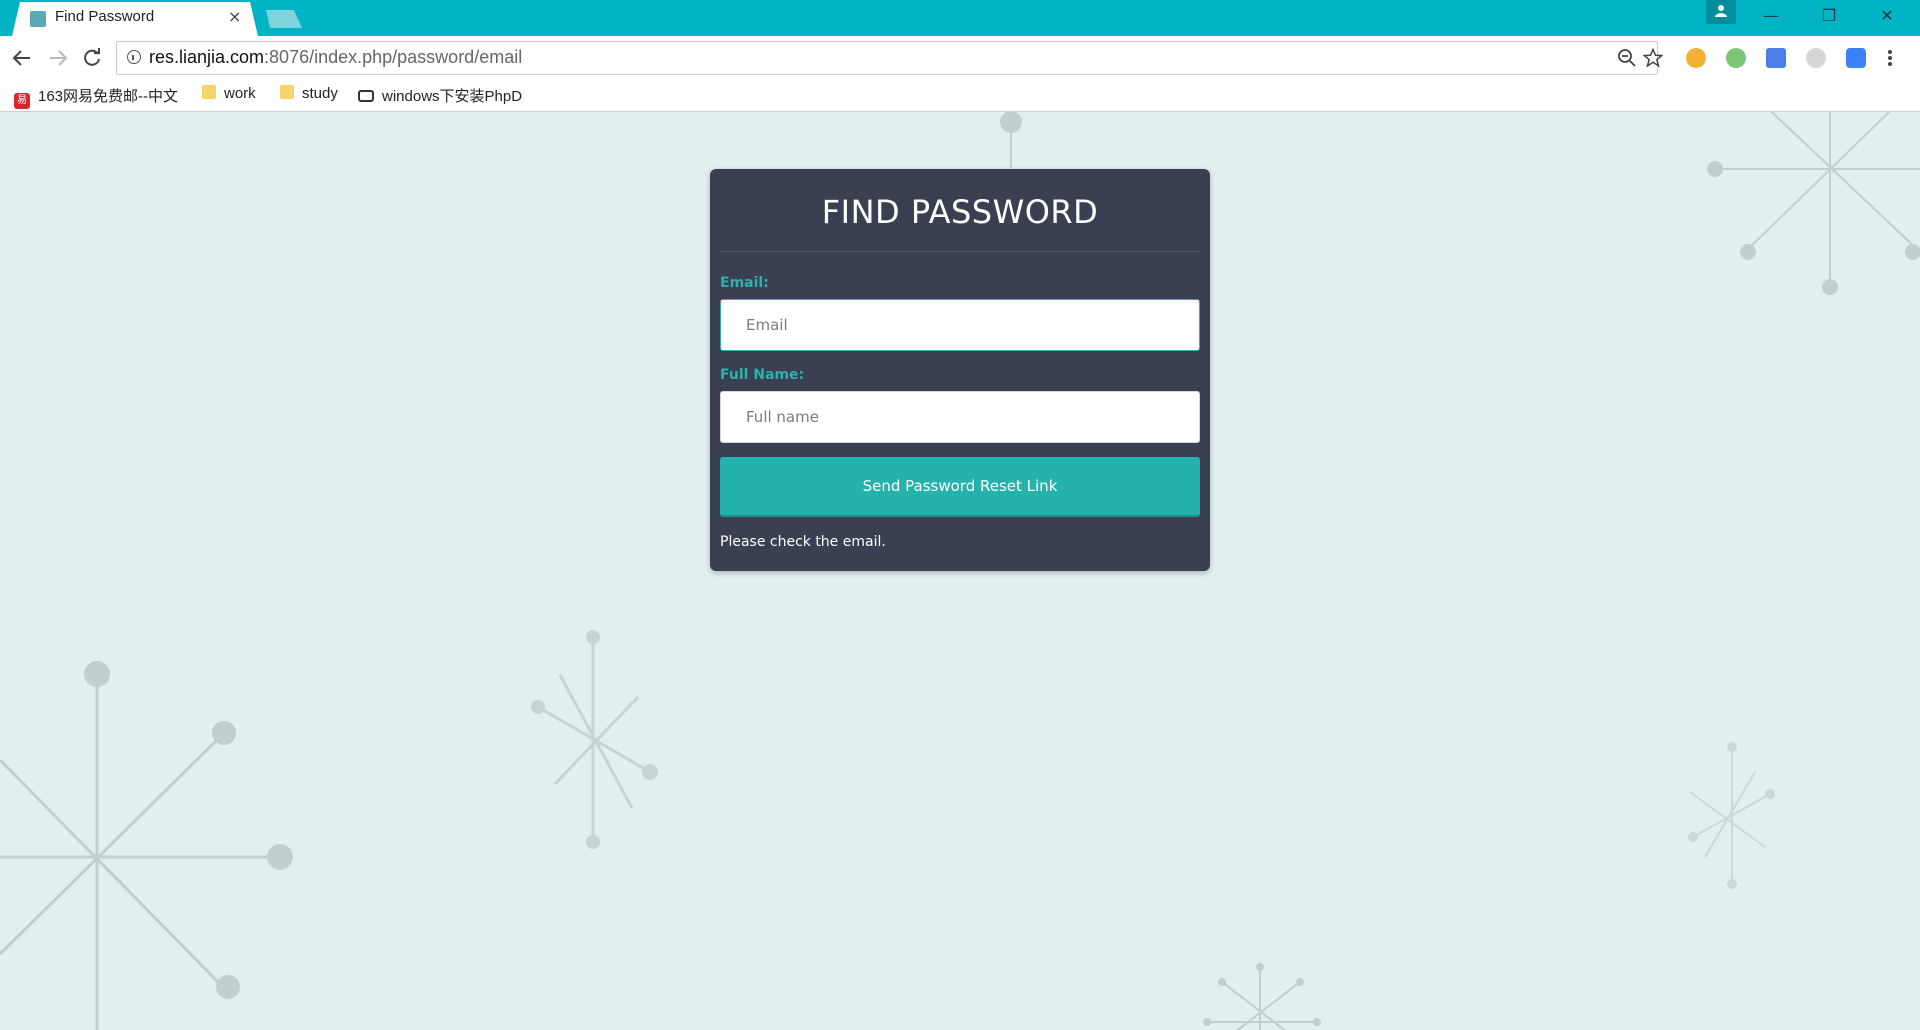 The height and width of the screenshot is (1030, 1920). Describe the element at coordinates (1776, 58) in the screenshot. I see `translate-extension-icon` at that location.